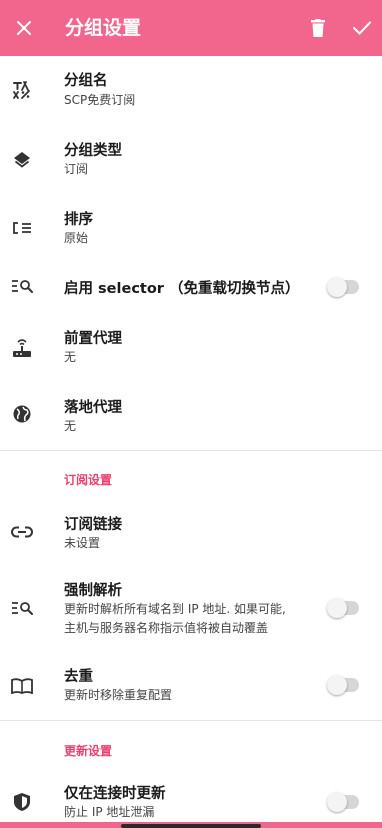  I want to click on only-when-connected-toggle, so click(343, 802).